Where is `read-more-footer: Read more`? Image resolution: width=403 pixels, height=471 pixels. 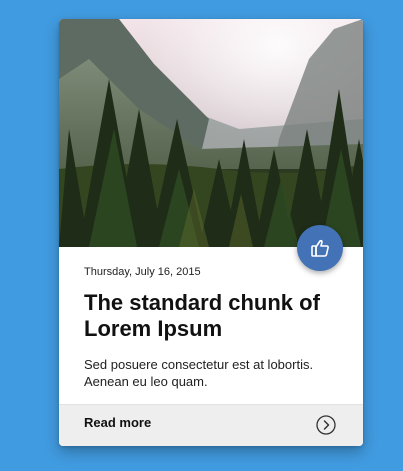
read-more-footer: Read more is located at coordinates (211, 425).